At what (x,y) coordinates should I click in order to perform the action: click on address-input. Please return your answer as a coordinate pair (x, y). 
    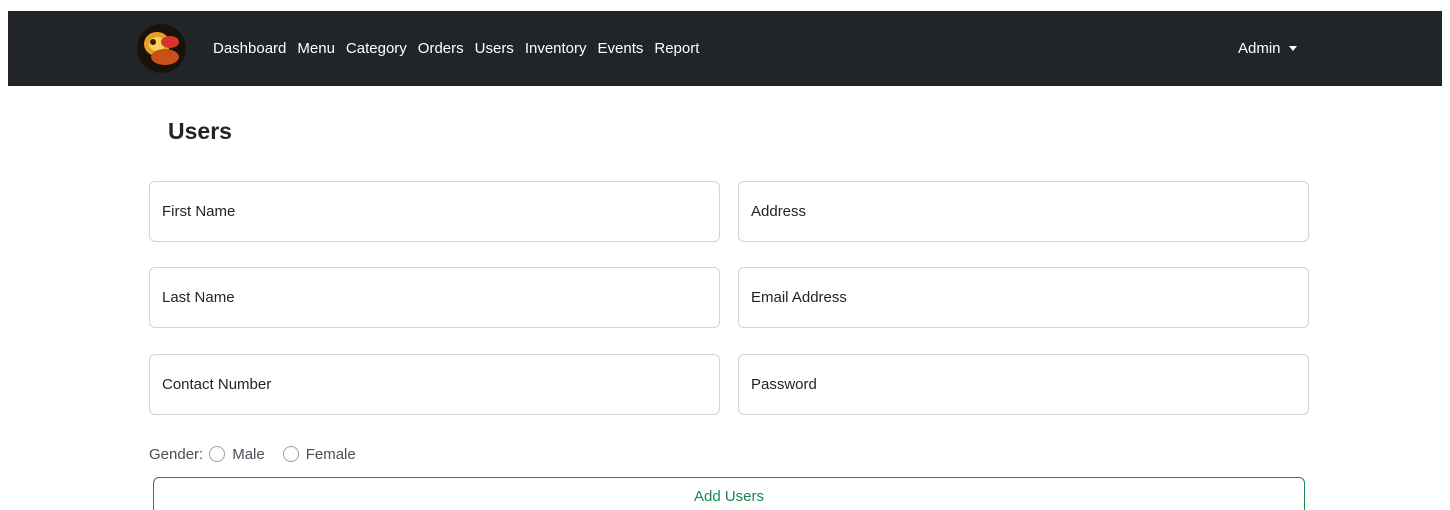
    Looking at the image, I should click on (1023, 211).